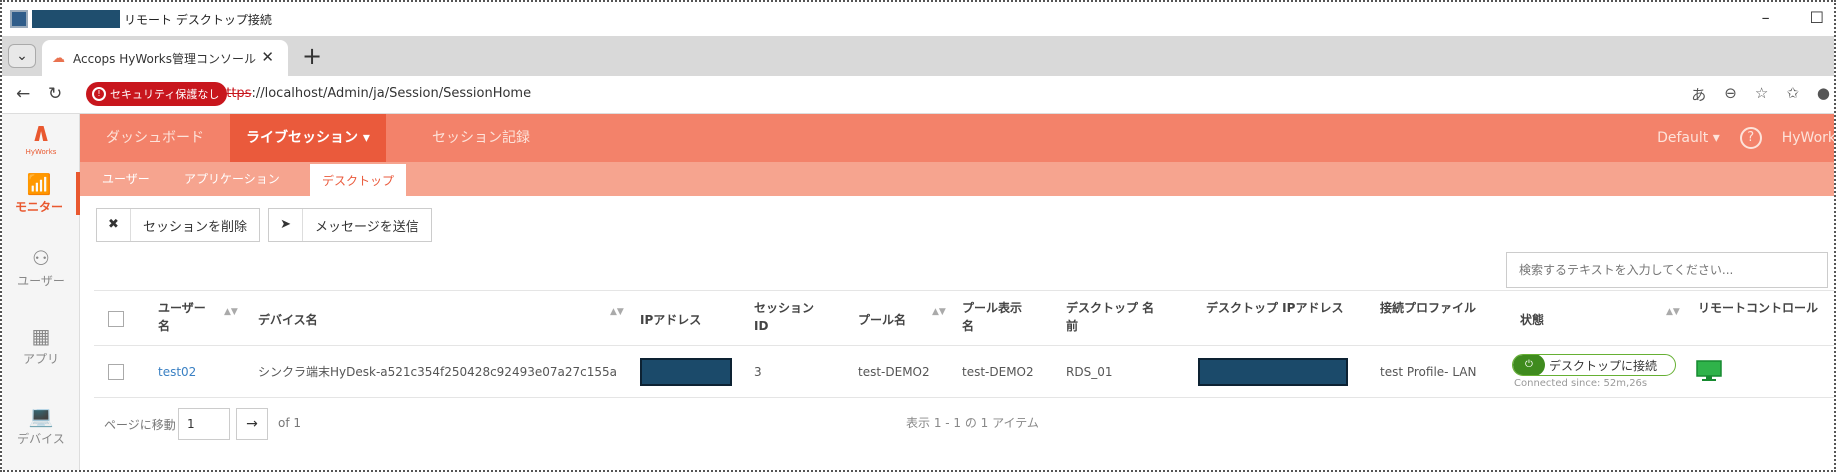 This screenshot has width=1836, height=472. Describe the element at coordinates (58, 58) in the screenshot. I see `cloud-icon: ☁` at that location.